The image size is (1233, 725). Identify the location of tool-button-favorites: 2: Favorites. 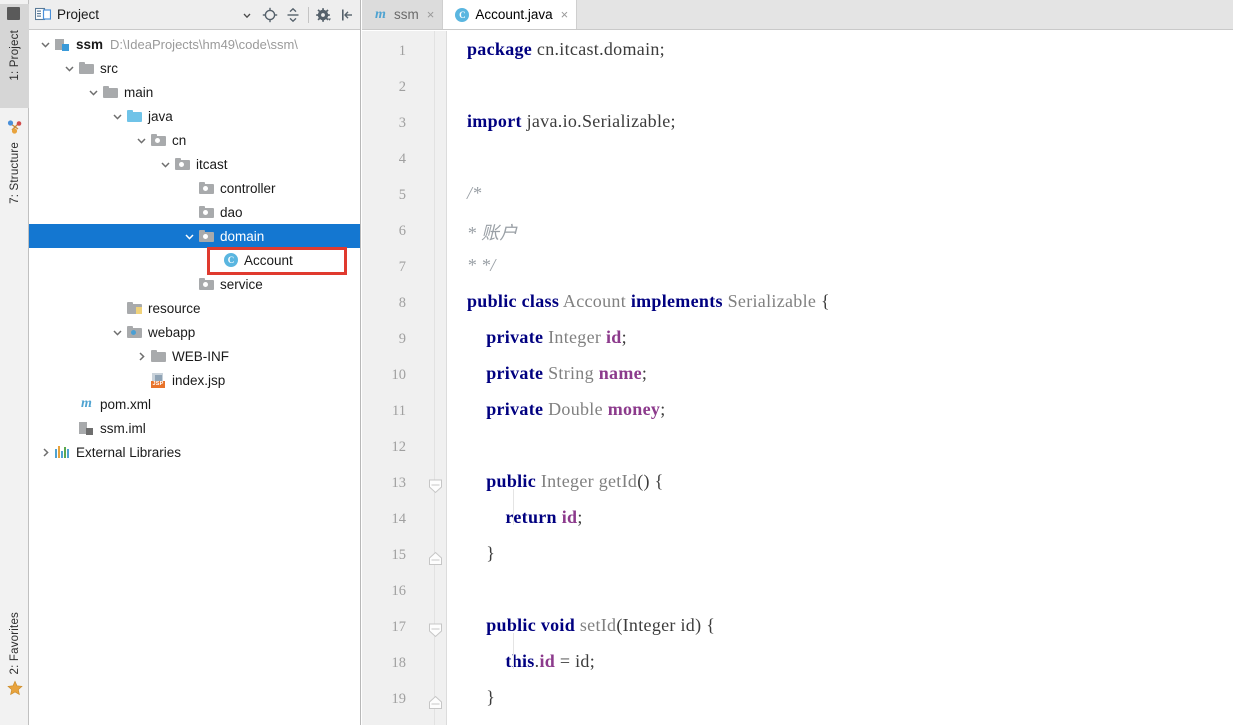
(14, 664).